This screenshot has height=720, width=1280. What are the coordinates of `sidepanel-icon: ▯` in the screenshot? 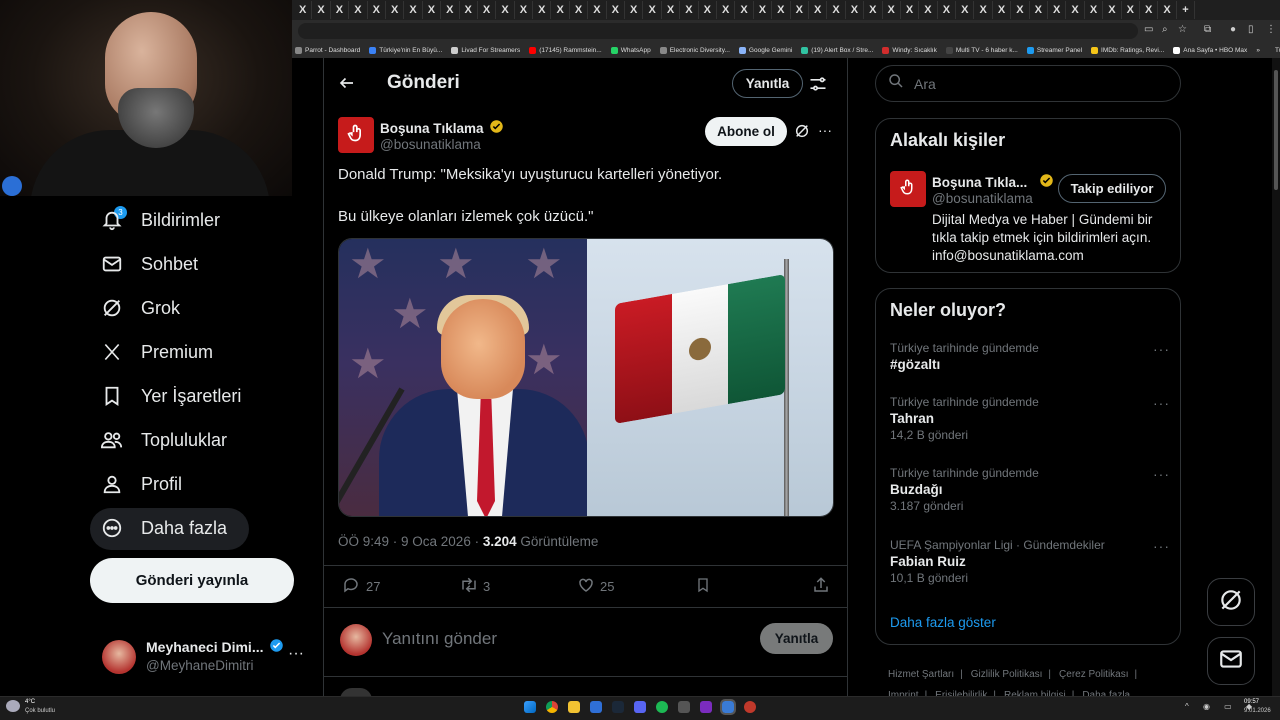 It's located at (1251, 29).